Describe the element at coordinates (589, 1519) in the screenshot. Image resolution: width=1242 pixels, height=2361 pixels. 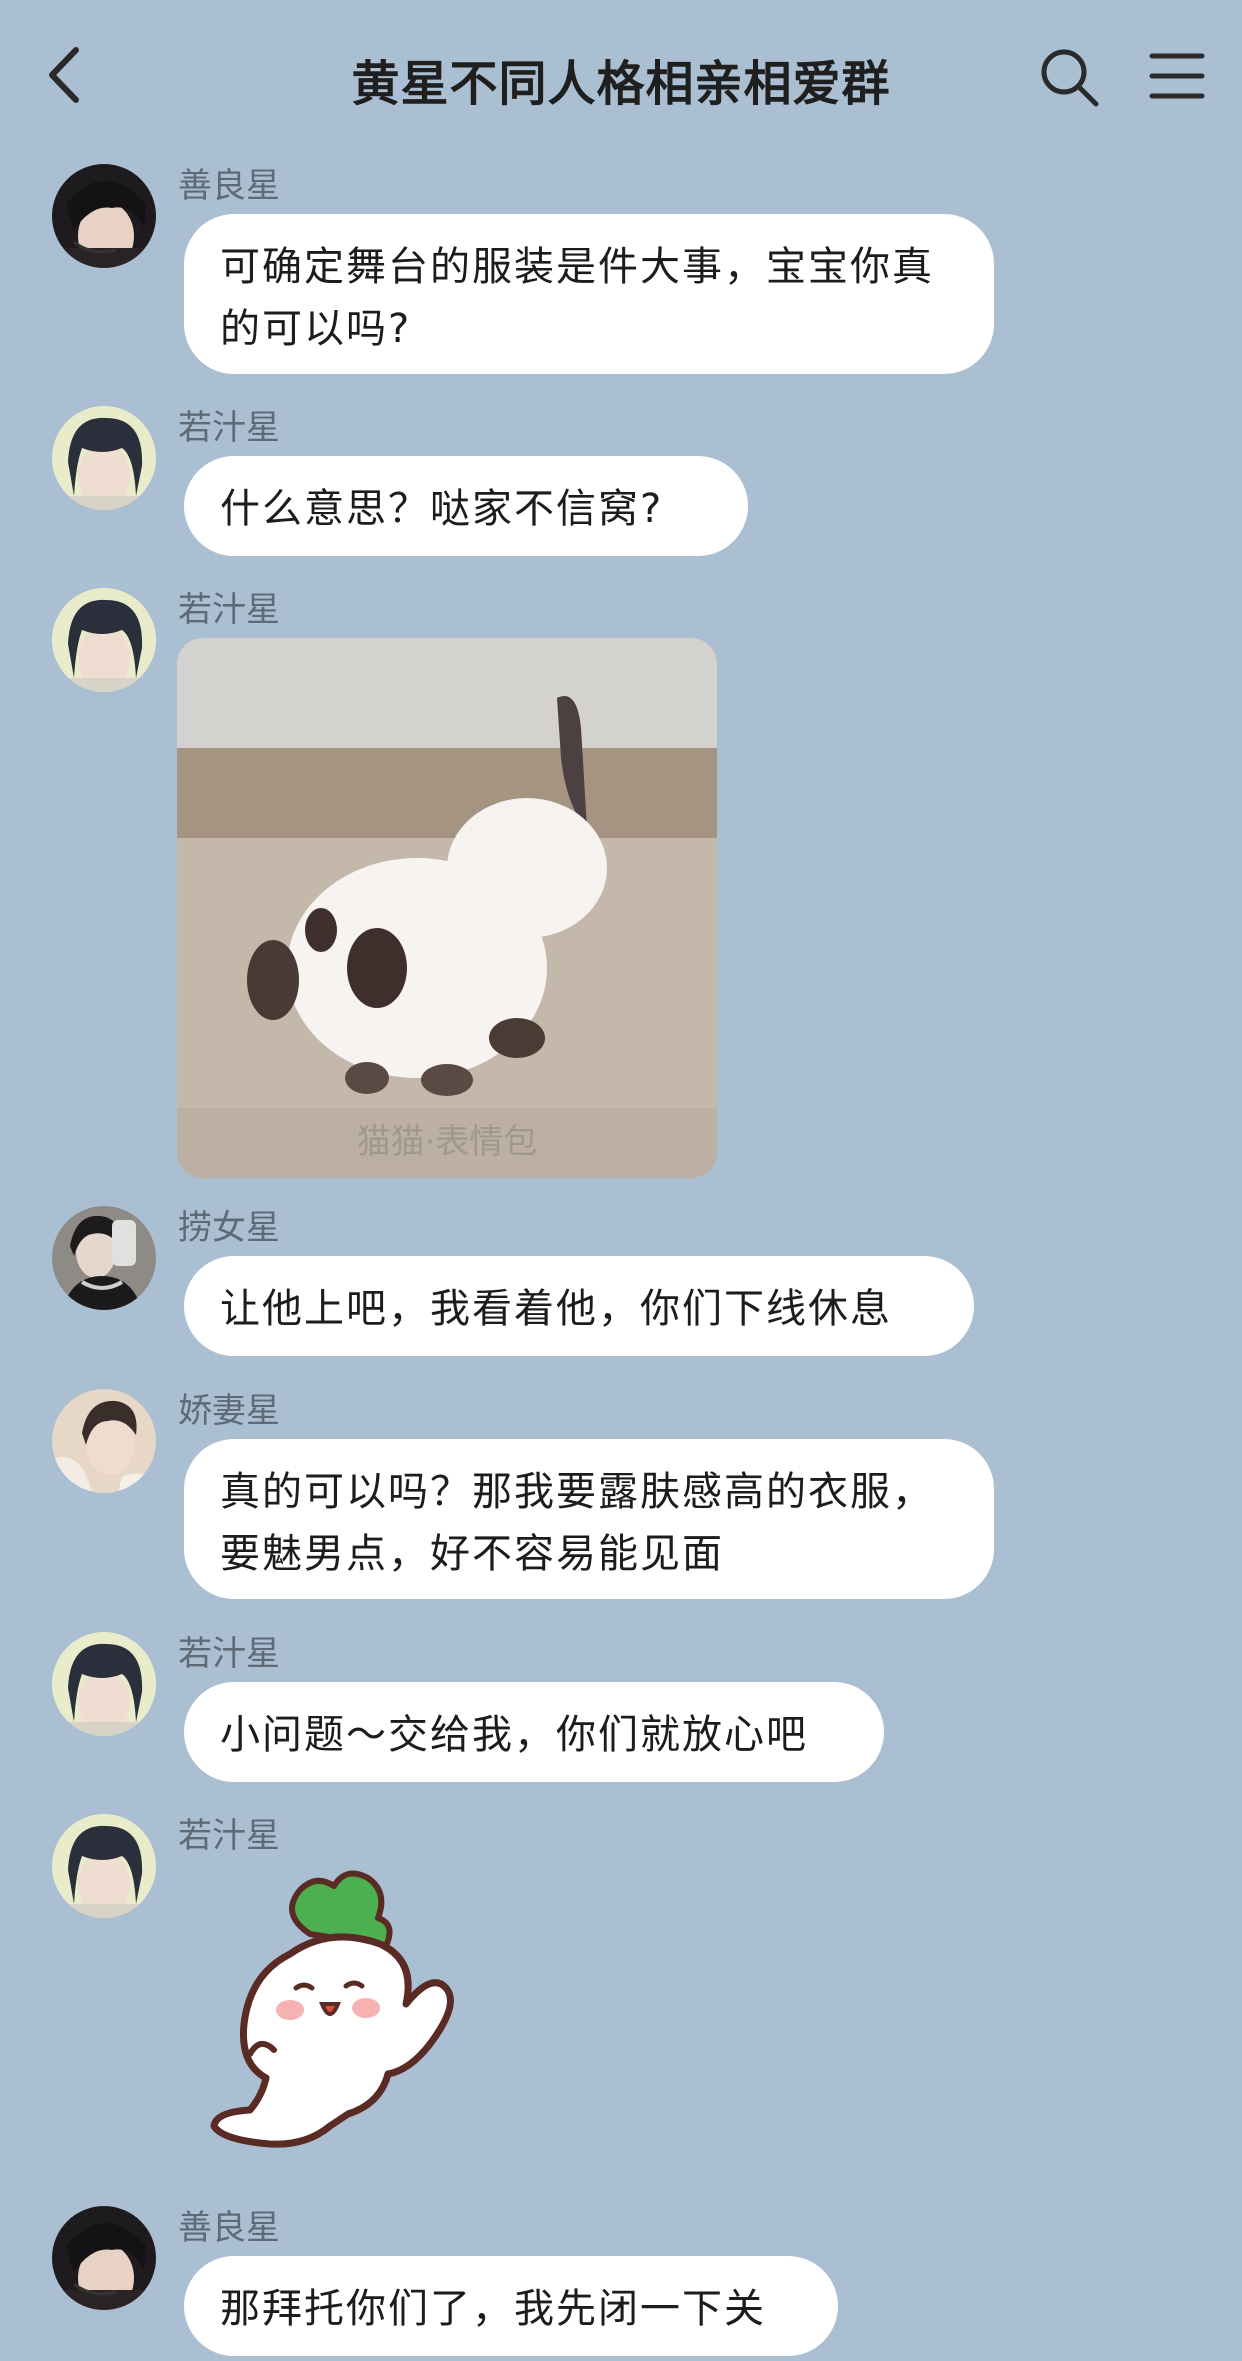
I see `message-bubble: 真的可以吗？那我要露肤感高的衣服，要魅男点，好不容易能见面` at that location.